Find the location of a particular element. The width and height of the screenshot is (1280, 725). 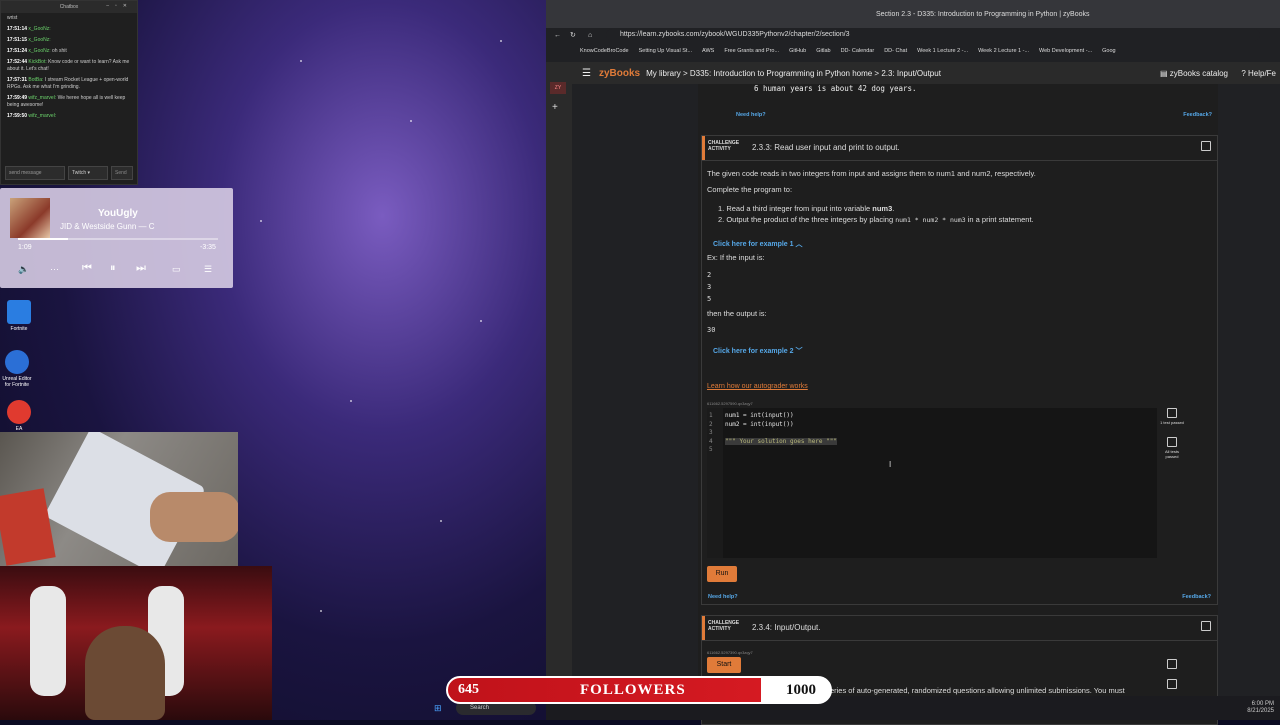

desktop-icon-ea: EA is located at coordinates (19, 416).